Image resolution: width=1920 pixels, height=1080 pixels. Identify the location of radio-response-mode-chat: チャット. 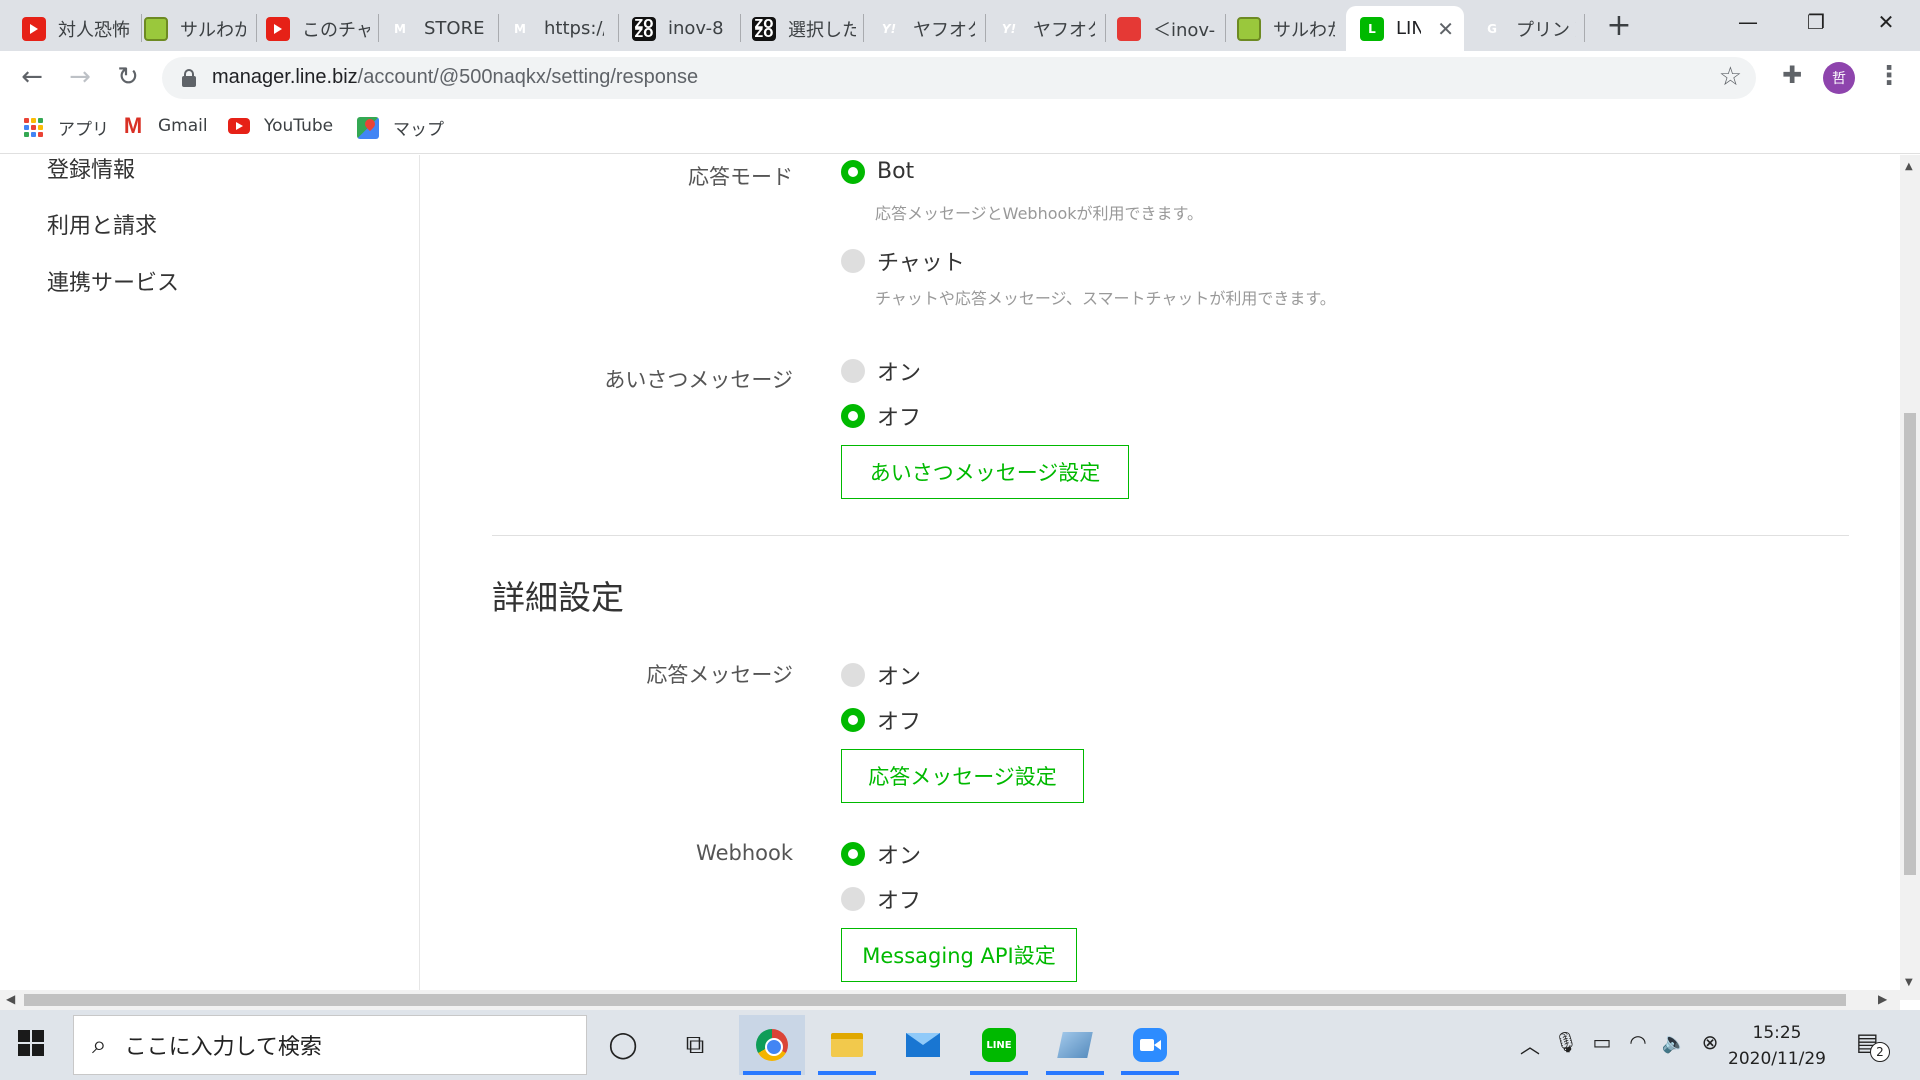
(903, 261).